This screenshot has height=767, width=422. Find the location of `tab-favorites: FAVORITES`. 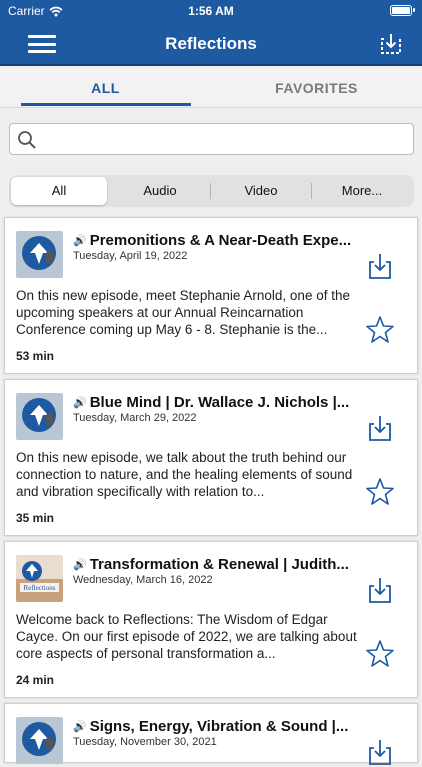

tab-favorites: FAVORITES is located at coordinates (316, 88).